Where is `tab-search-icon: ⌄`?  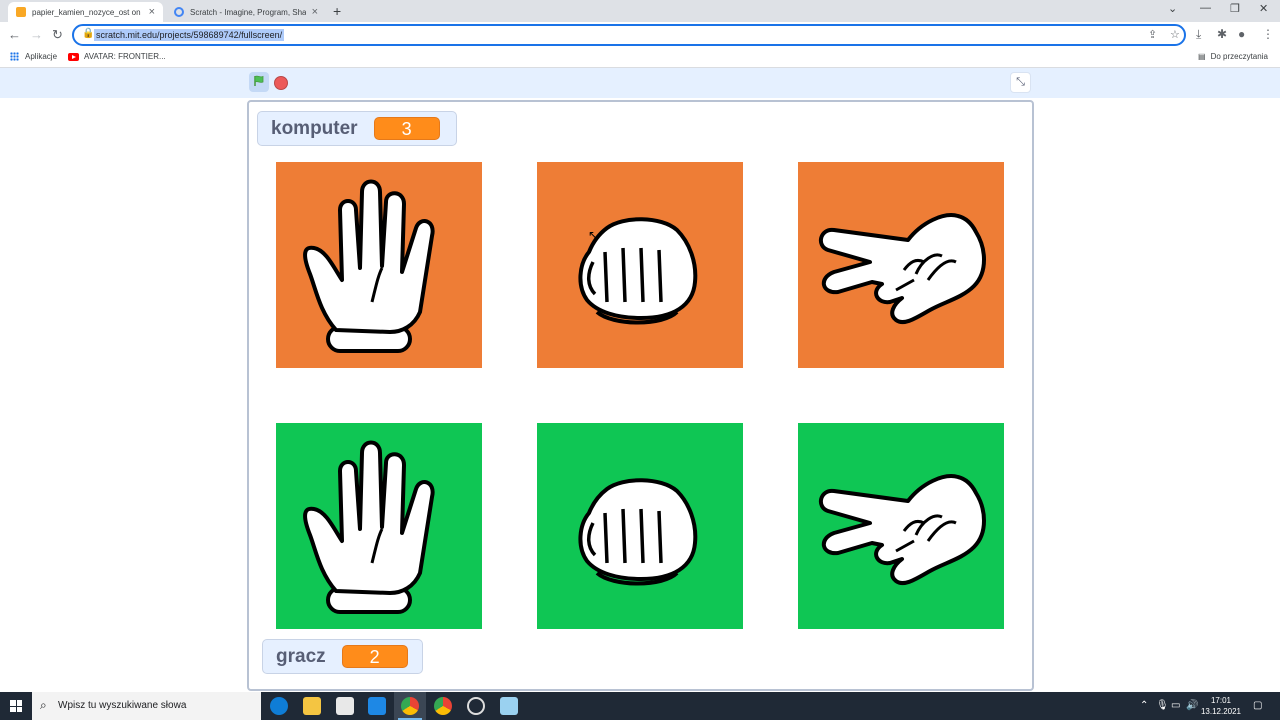
tab-search-icon: ⌄ is located at coordinates (1172, 8).